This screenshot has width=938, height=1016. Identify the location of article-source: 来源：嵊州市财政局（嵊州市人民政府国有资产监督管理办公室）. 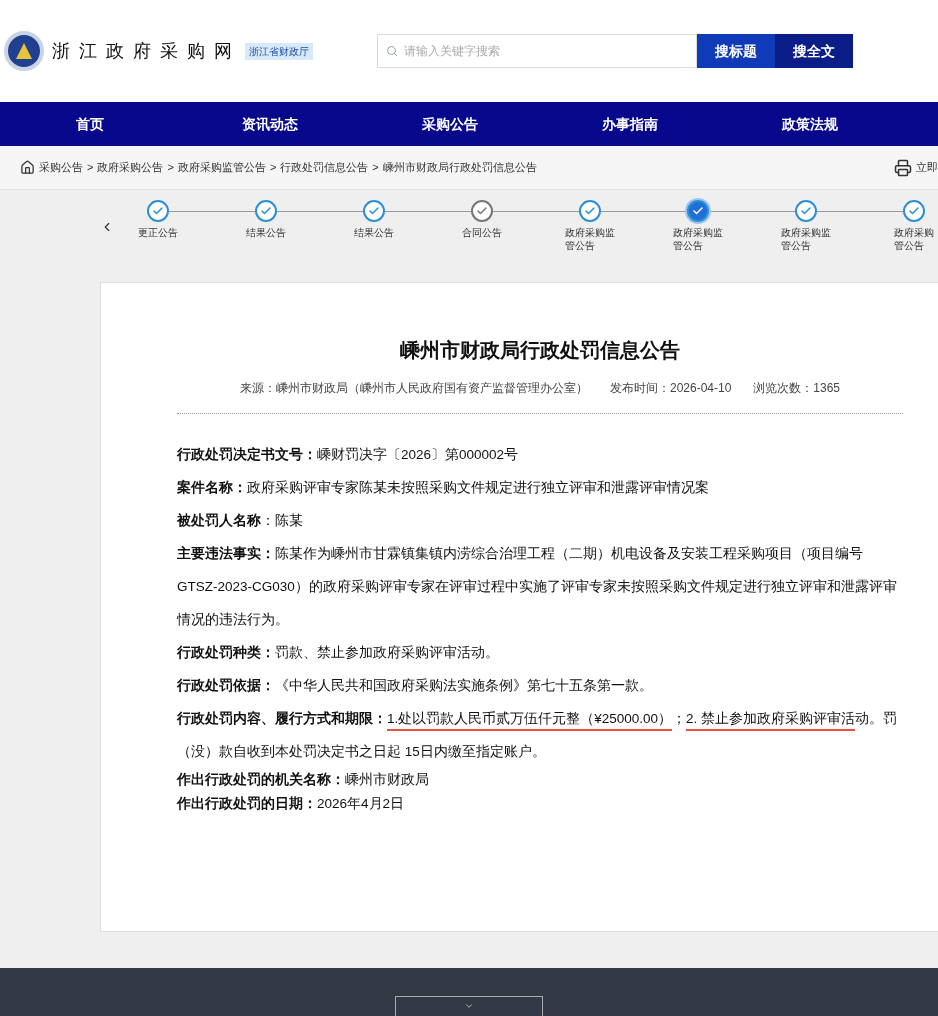
(413, 388).